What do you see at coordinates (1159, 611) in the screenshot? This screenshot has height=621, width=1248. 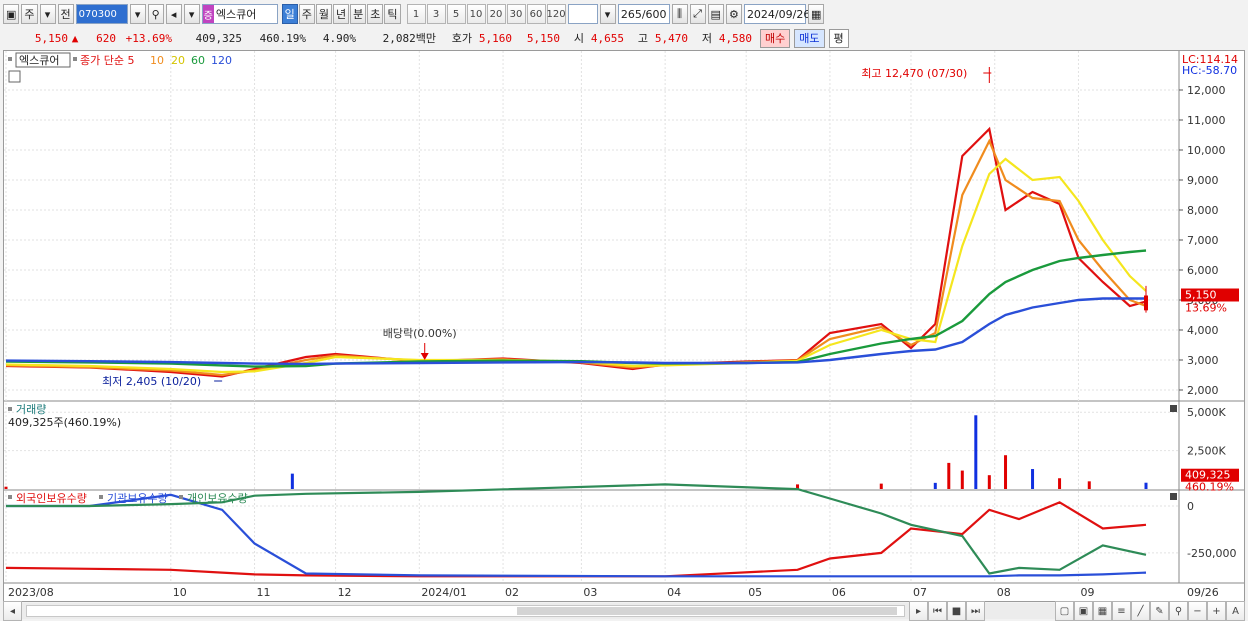 I see `draw-tool-icon: ✎` at bounding box center [1159, 611].